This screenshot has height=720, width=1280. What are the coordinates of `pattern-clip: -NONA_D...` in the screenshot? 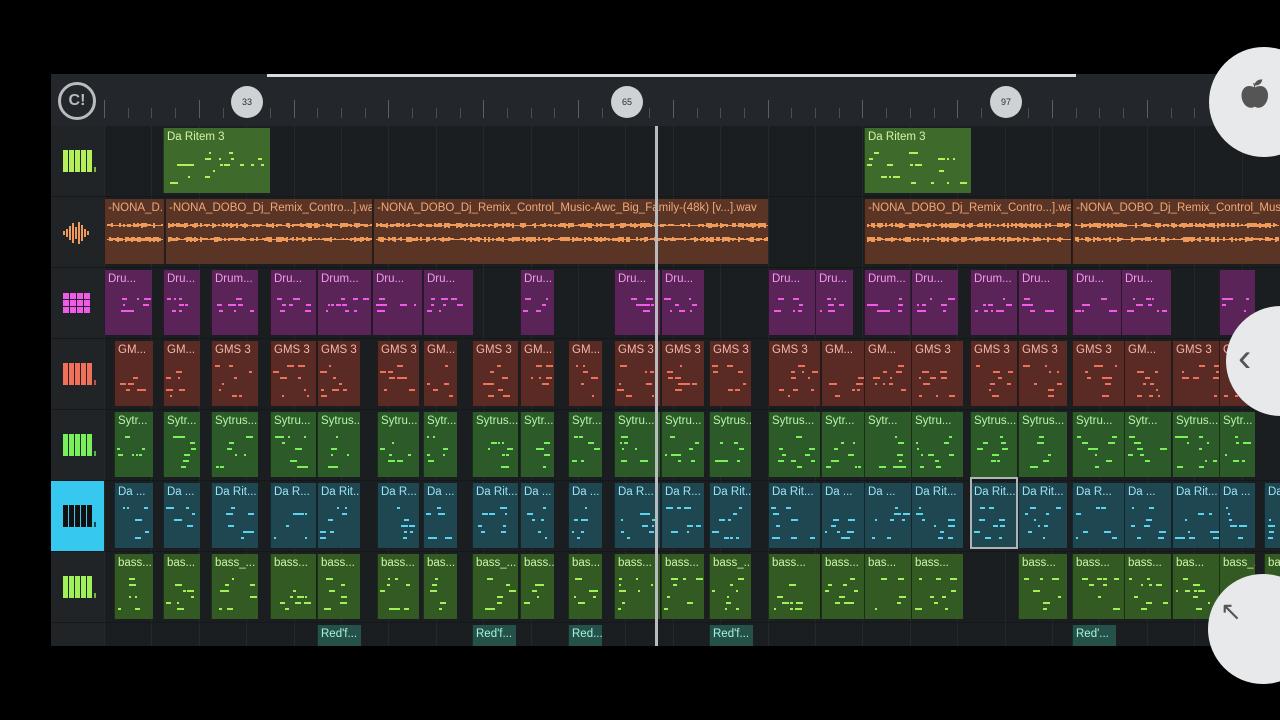 It's located at (134, 231).